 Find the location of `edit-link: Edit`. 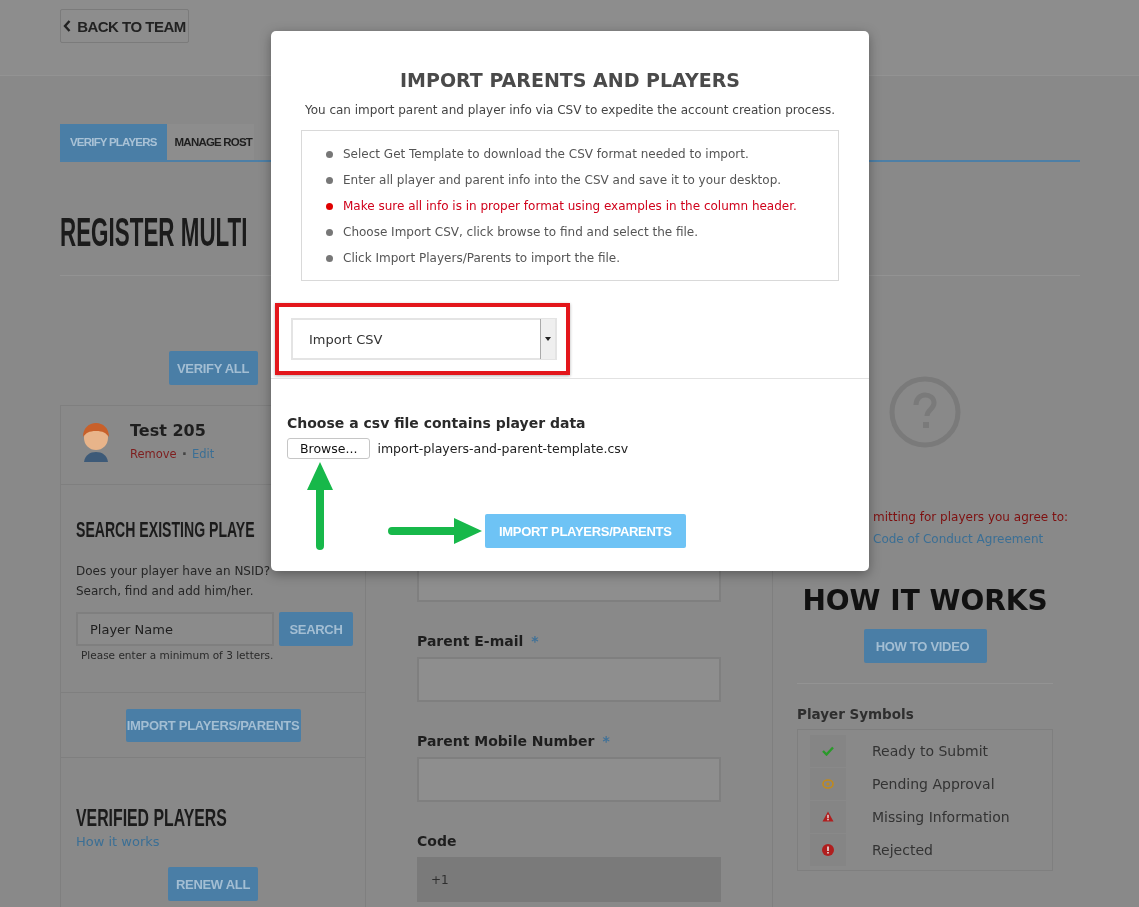

edit-link: Edit is located at coordinates (203, 454).